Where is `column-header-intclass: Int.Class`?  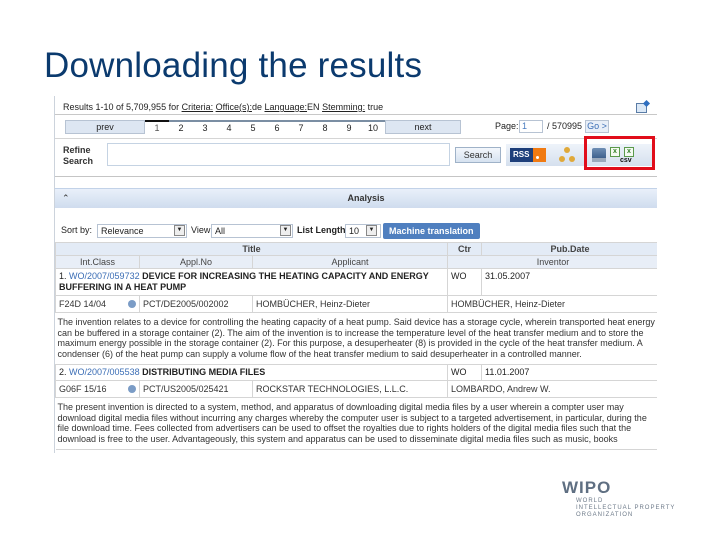
column-header-intclass: Int.Class is located at coordinates (97, 262).